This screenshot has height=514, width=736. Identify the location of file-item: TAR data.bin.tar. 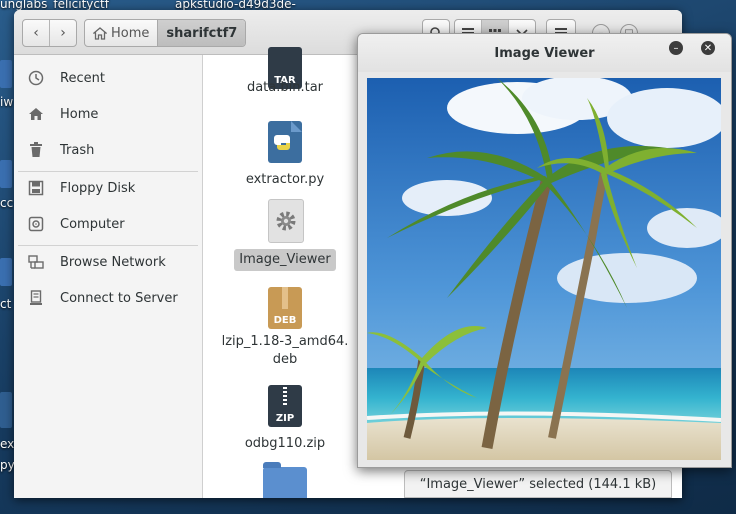
(285, 73).